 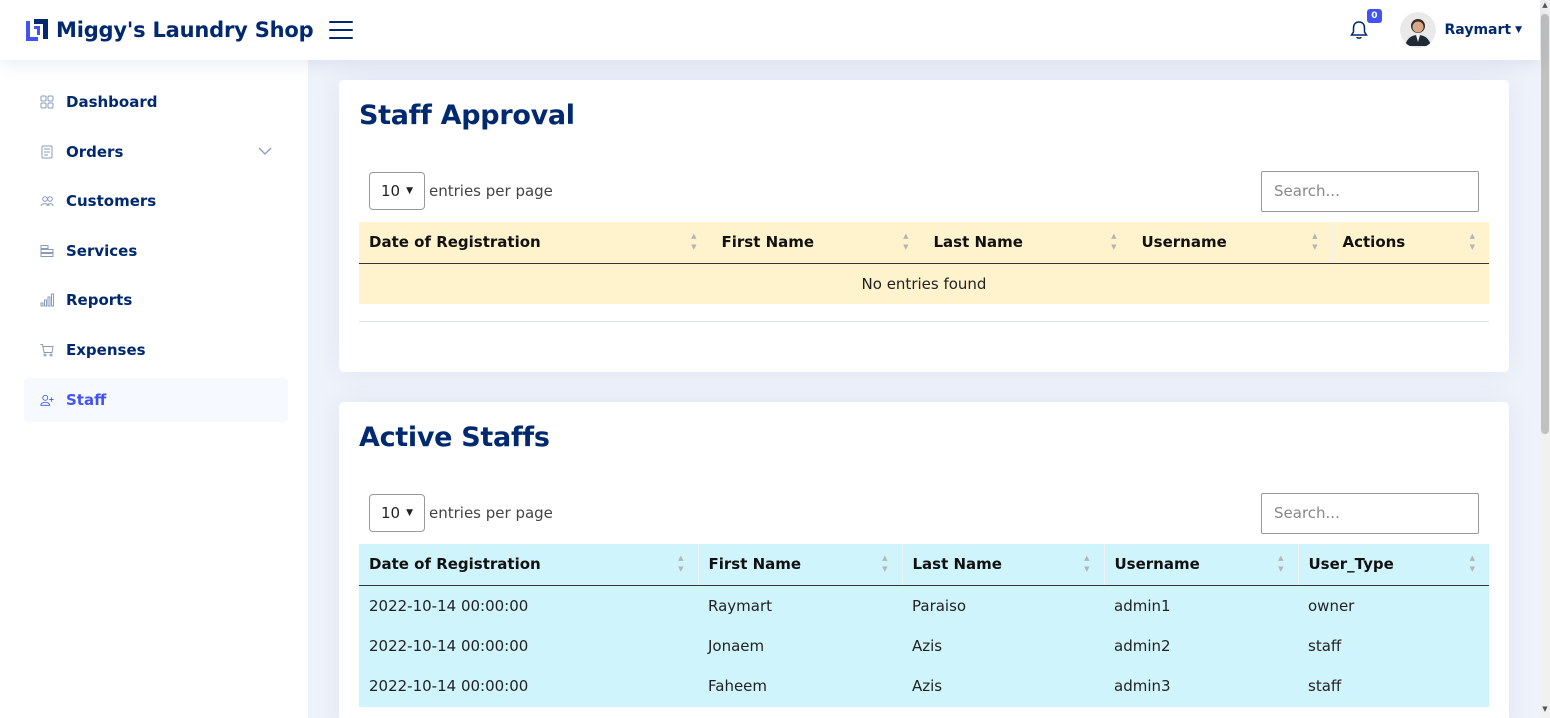 I want to click on notifications-bell-icon: 0, so click(x=1365, y=25).